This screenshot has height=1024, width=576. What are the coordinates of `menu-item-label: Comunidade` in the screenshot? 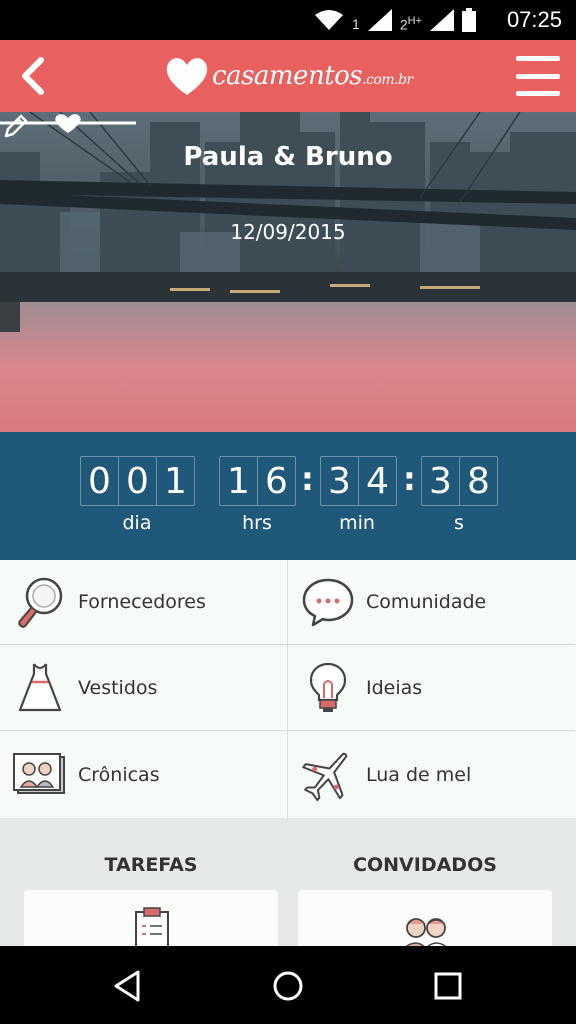 It's located at (426, 602).